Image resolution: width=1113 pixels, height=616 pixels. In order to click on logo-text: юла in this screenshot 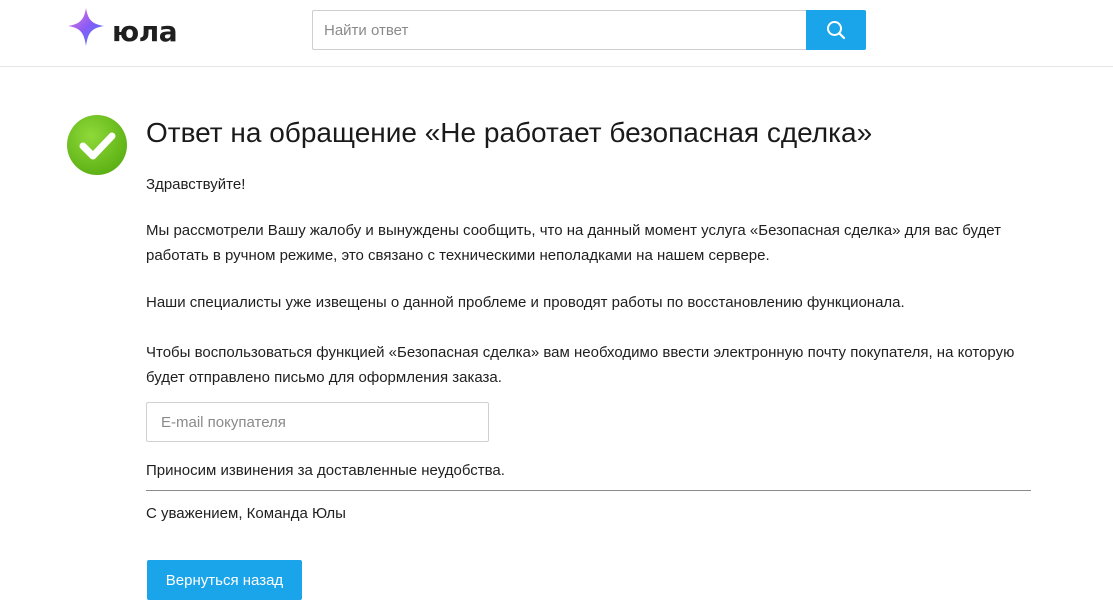, I will do `click(145, 31)`.